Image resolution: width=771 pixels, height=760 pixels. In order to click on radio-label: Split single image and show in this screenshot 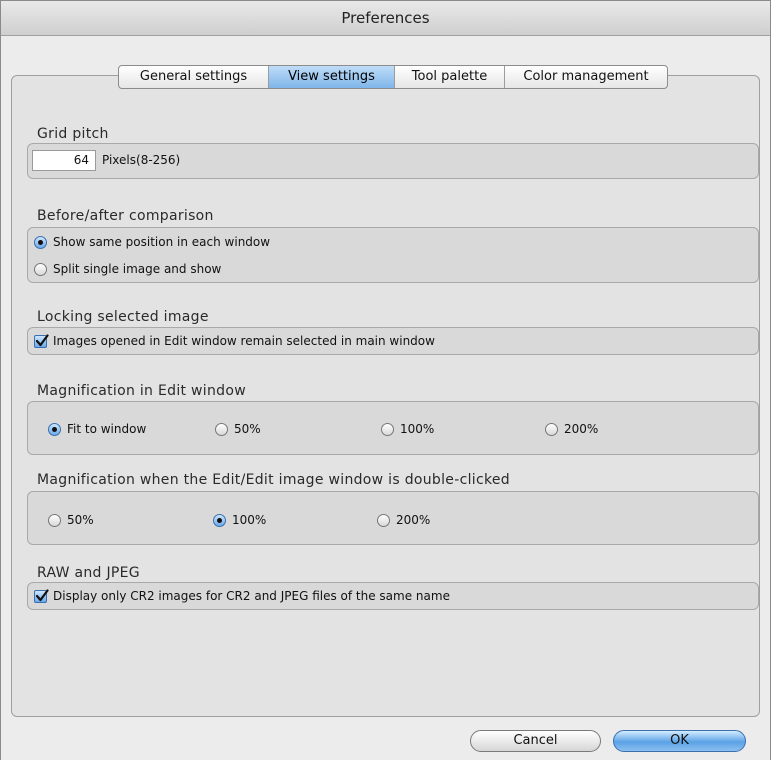, I will do `click(137, 269)`.